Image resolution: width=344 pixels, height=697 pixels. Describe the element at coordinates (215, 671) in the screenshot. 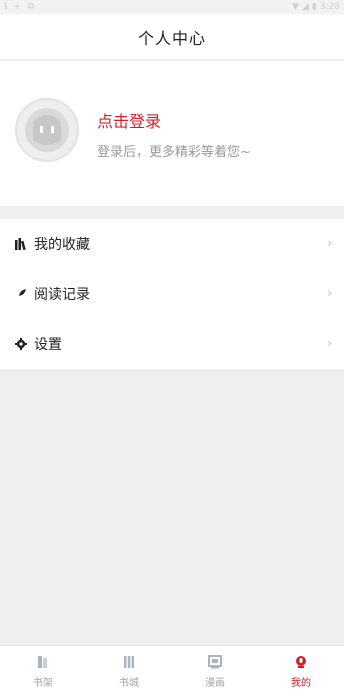

I see `tab-comic: 漫画` at that location.